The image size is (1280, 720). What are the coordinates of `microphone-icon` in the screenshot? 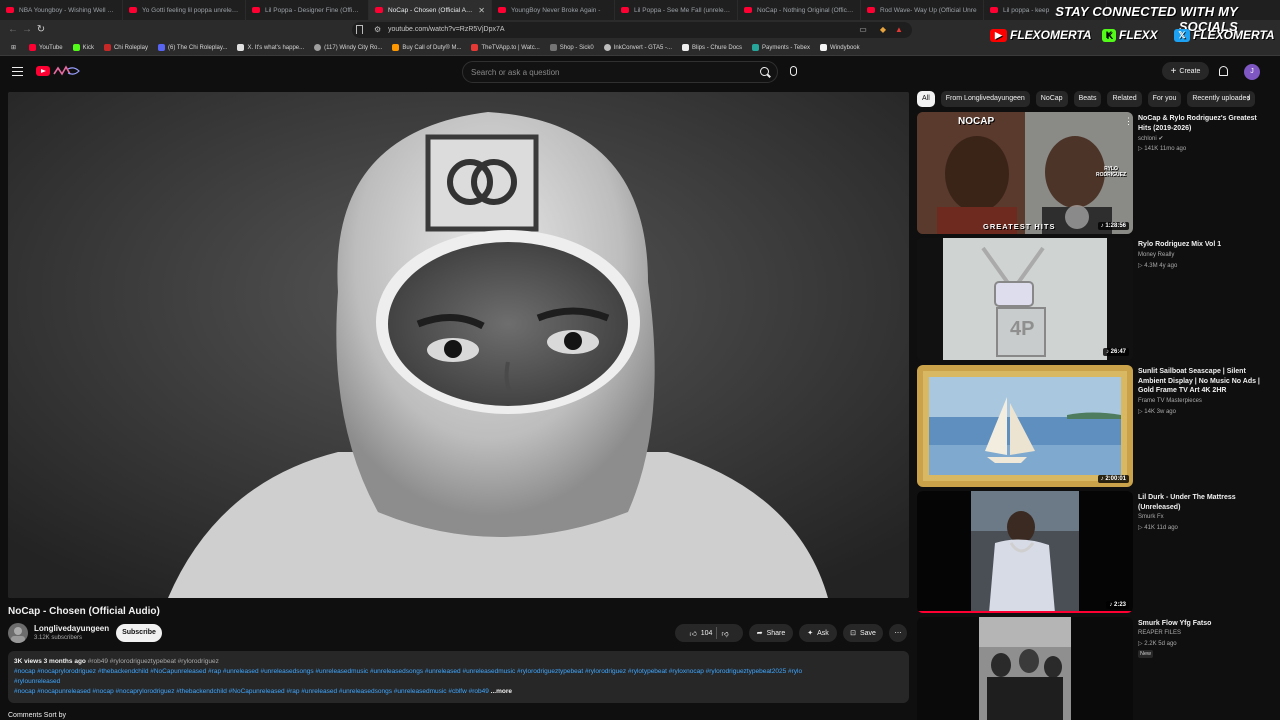 It's located at (793, 71).